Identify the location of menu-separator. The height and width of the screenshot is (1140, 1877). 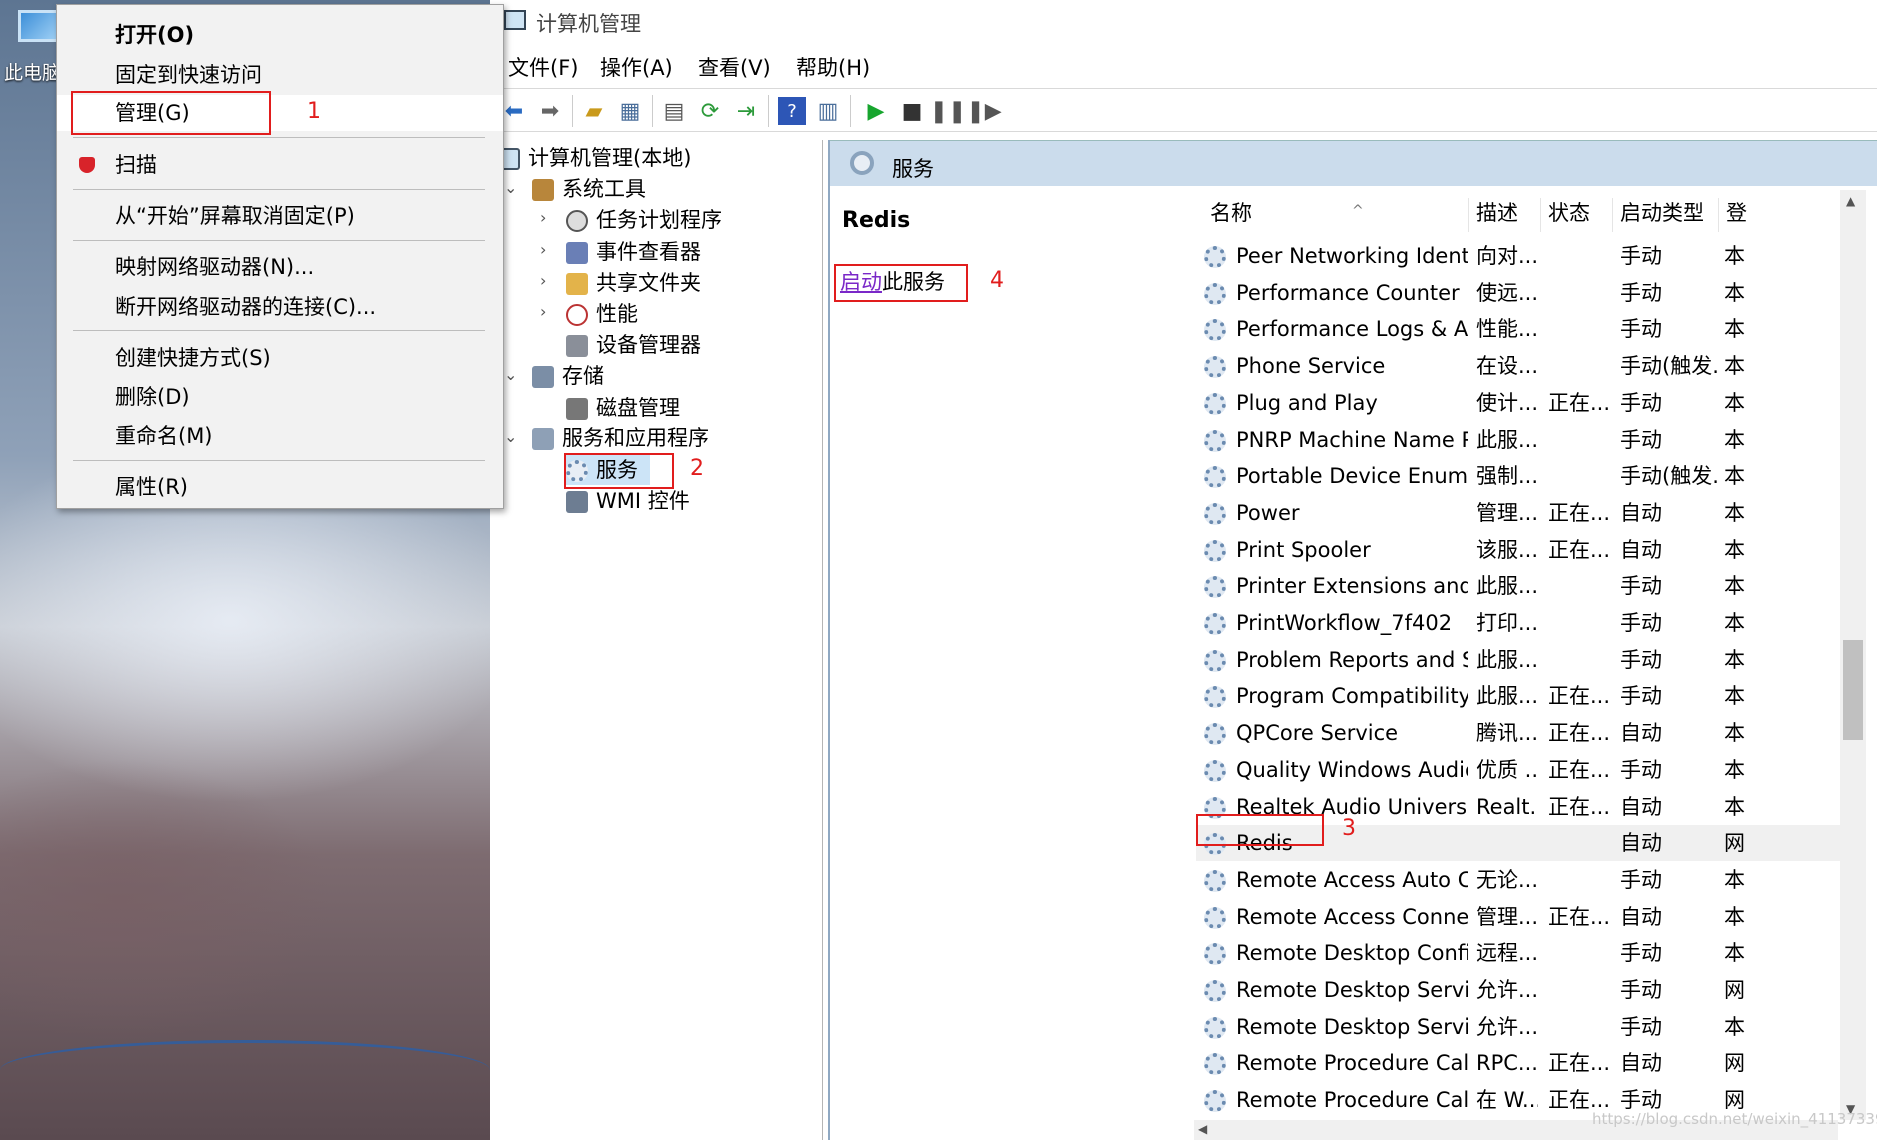
(279, 137).